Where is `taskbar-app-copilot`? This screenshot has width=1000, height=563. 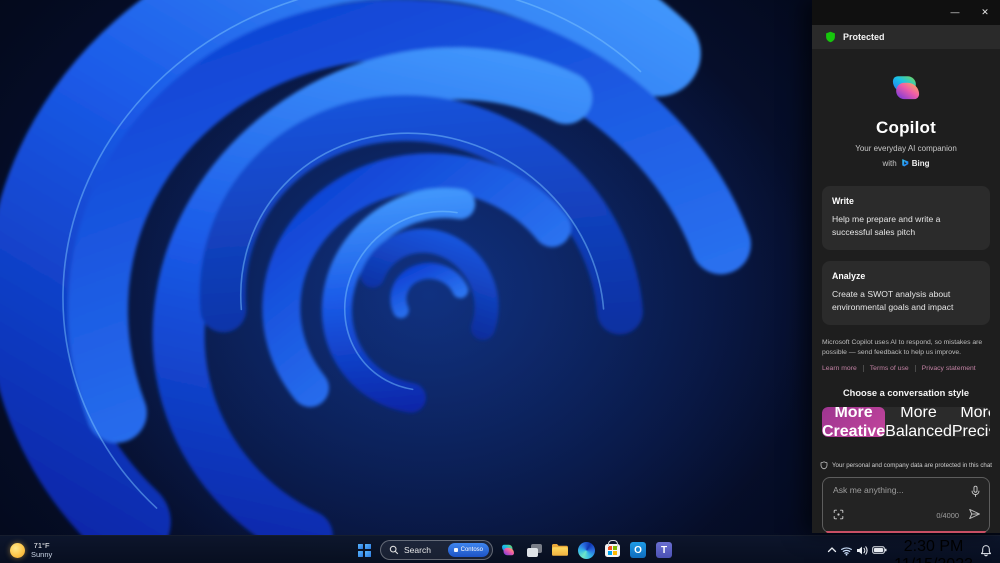
taskbar-app-copilot is located at coordinates (508, 550).